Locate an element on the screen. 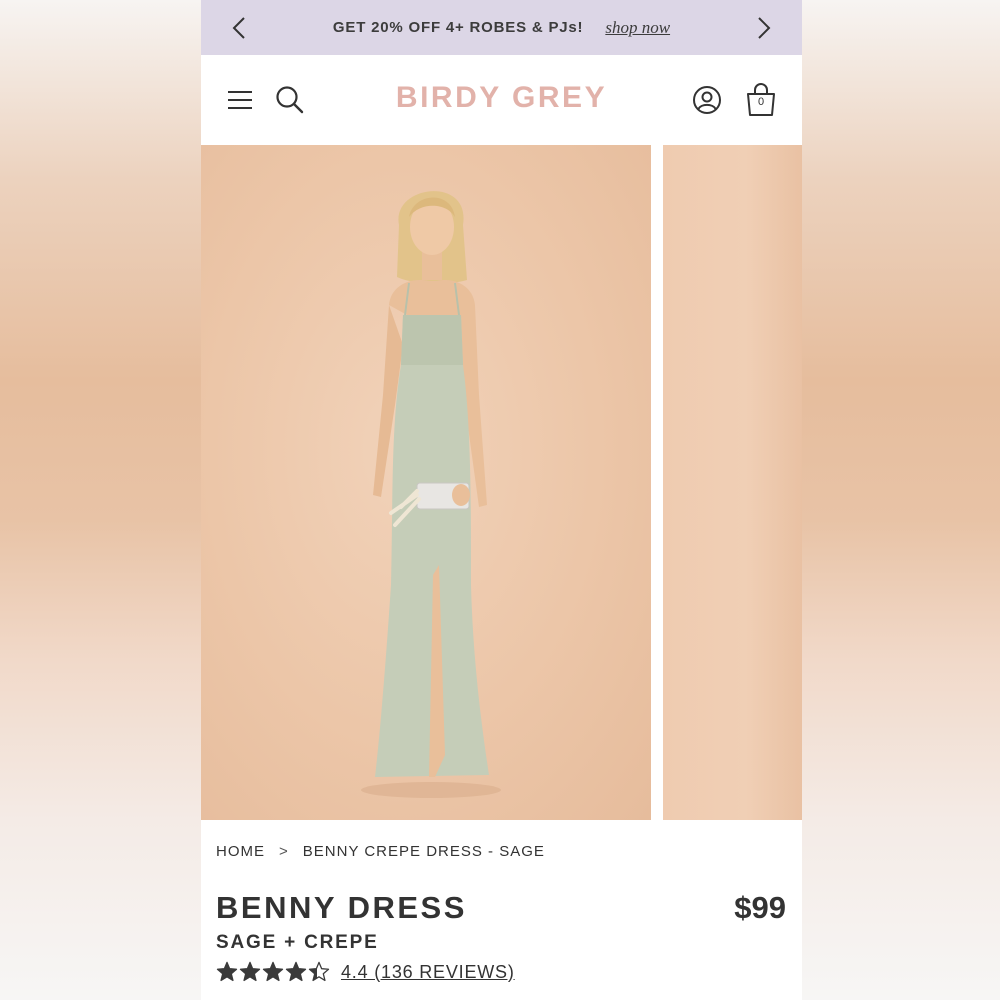 The image size is (1000, 1000). account-button is located at coordinates (707, 100).